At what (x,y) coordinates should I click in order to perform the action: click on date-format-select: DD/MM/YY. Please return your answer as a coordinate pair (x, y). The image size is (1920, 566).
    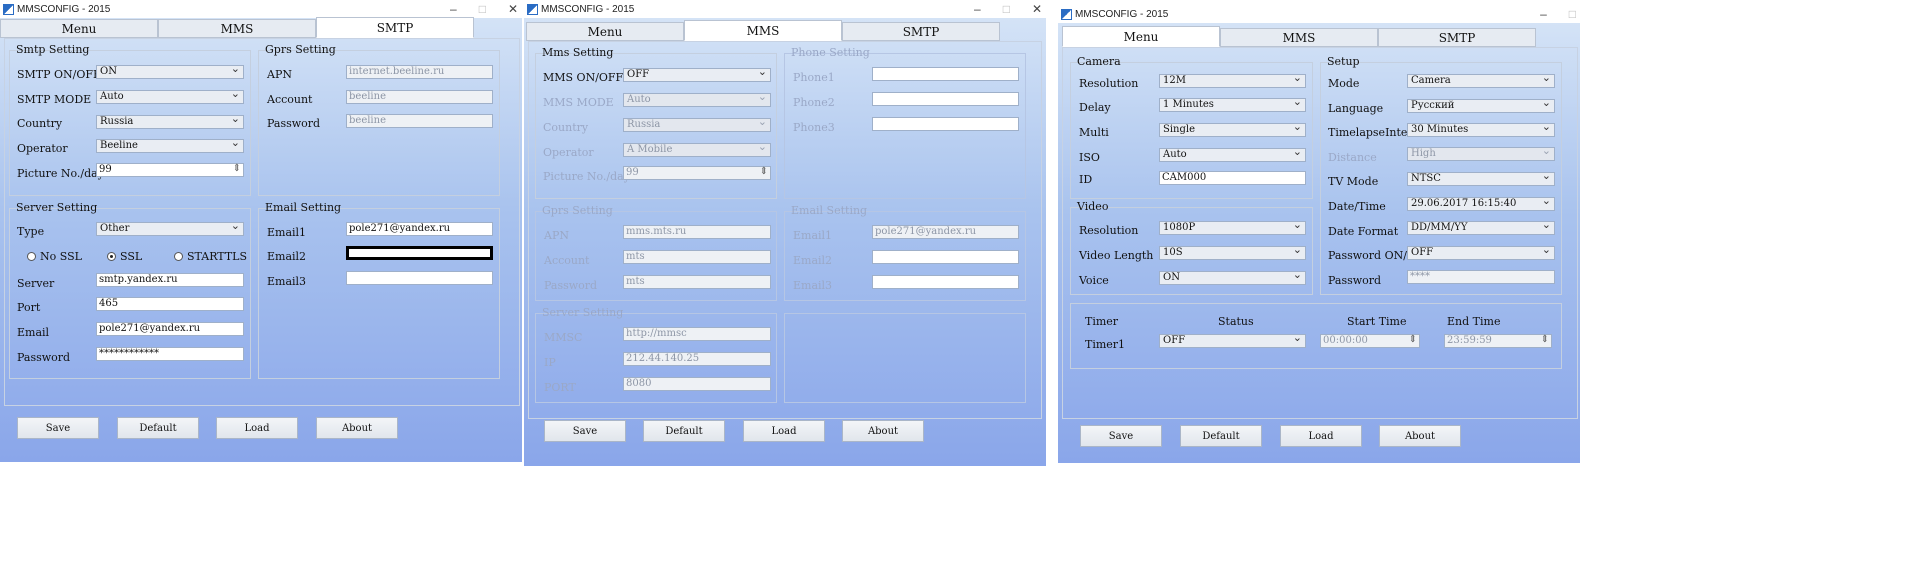
    Looking at the image, I should click on (1481, 228).